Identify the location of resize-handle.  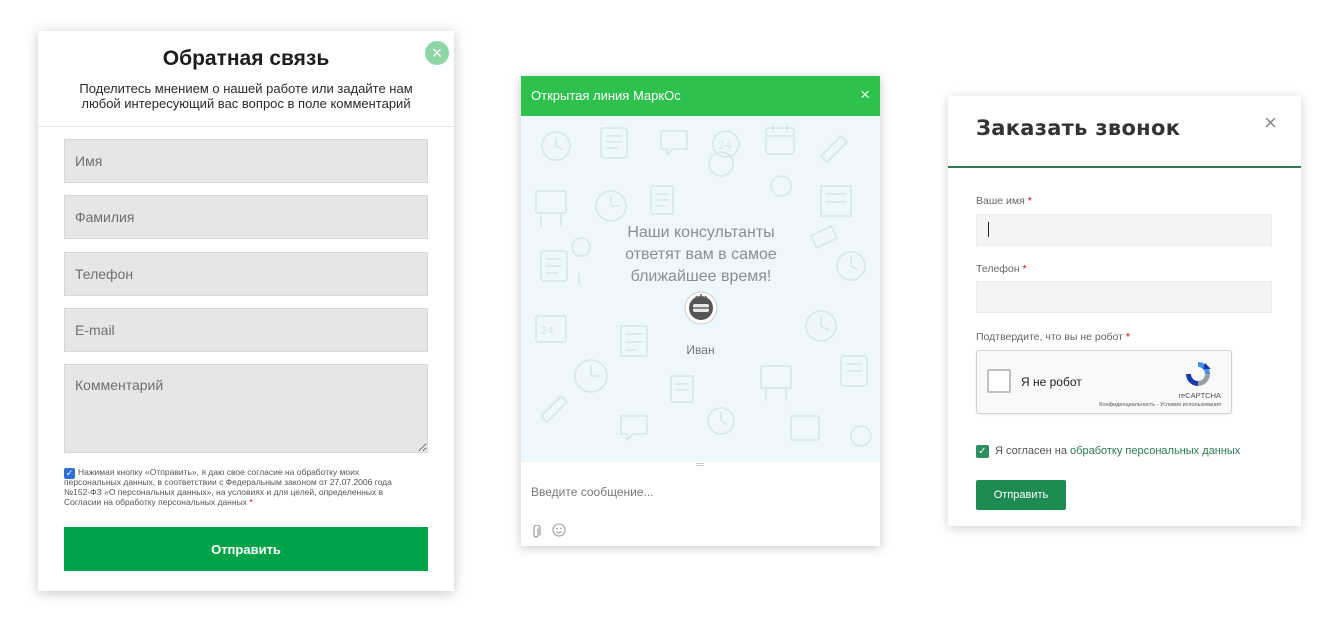
(700, 464).